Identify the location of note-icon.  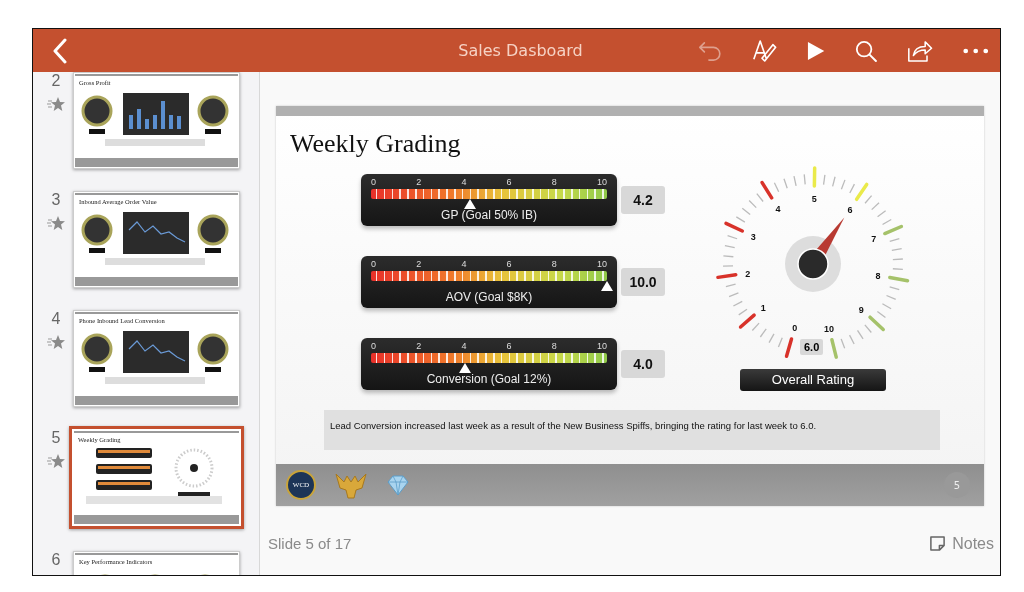
(938, 543).